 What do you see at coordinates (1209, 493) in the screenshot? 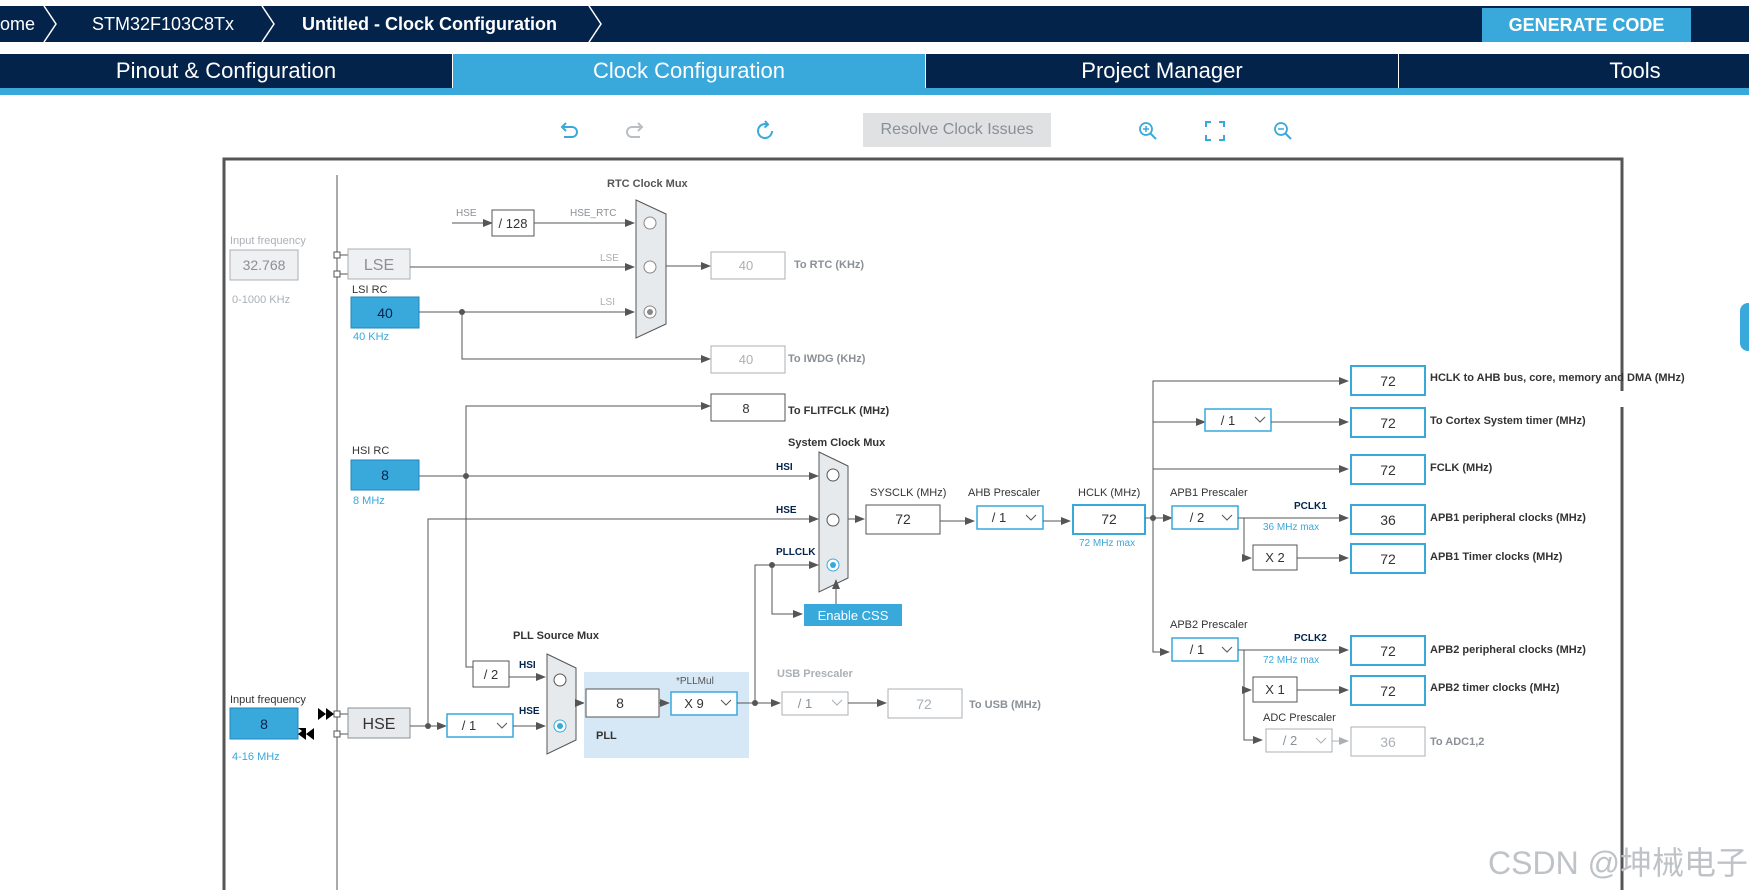
I see `apb1-prescaler-label: APB1 Prescaler` at bounding box center [1209, 493].